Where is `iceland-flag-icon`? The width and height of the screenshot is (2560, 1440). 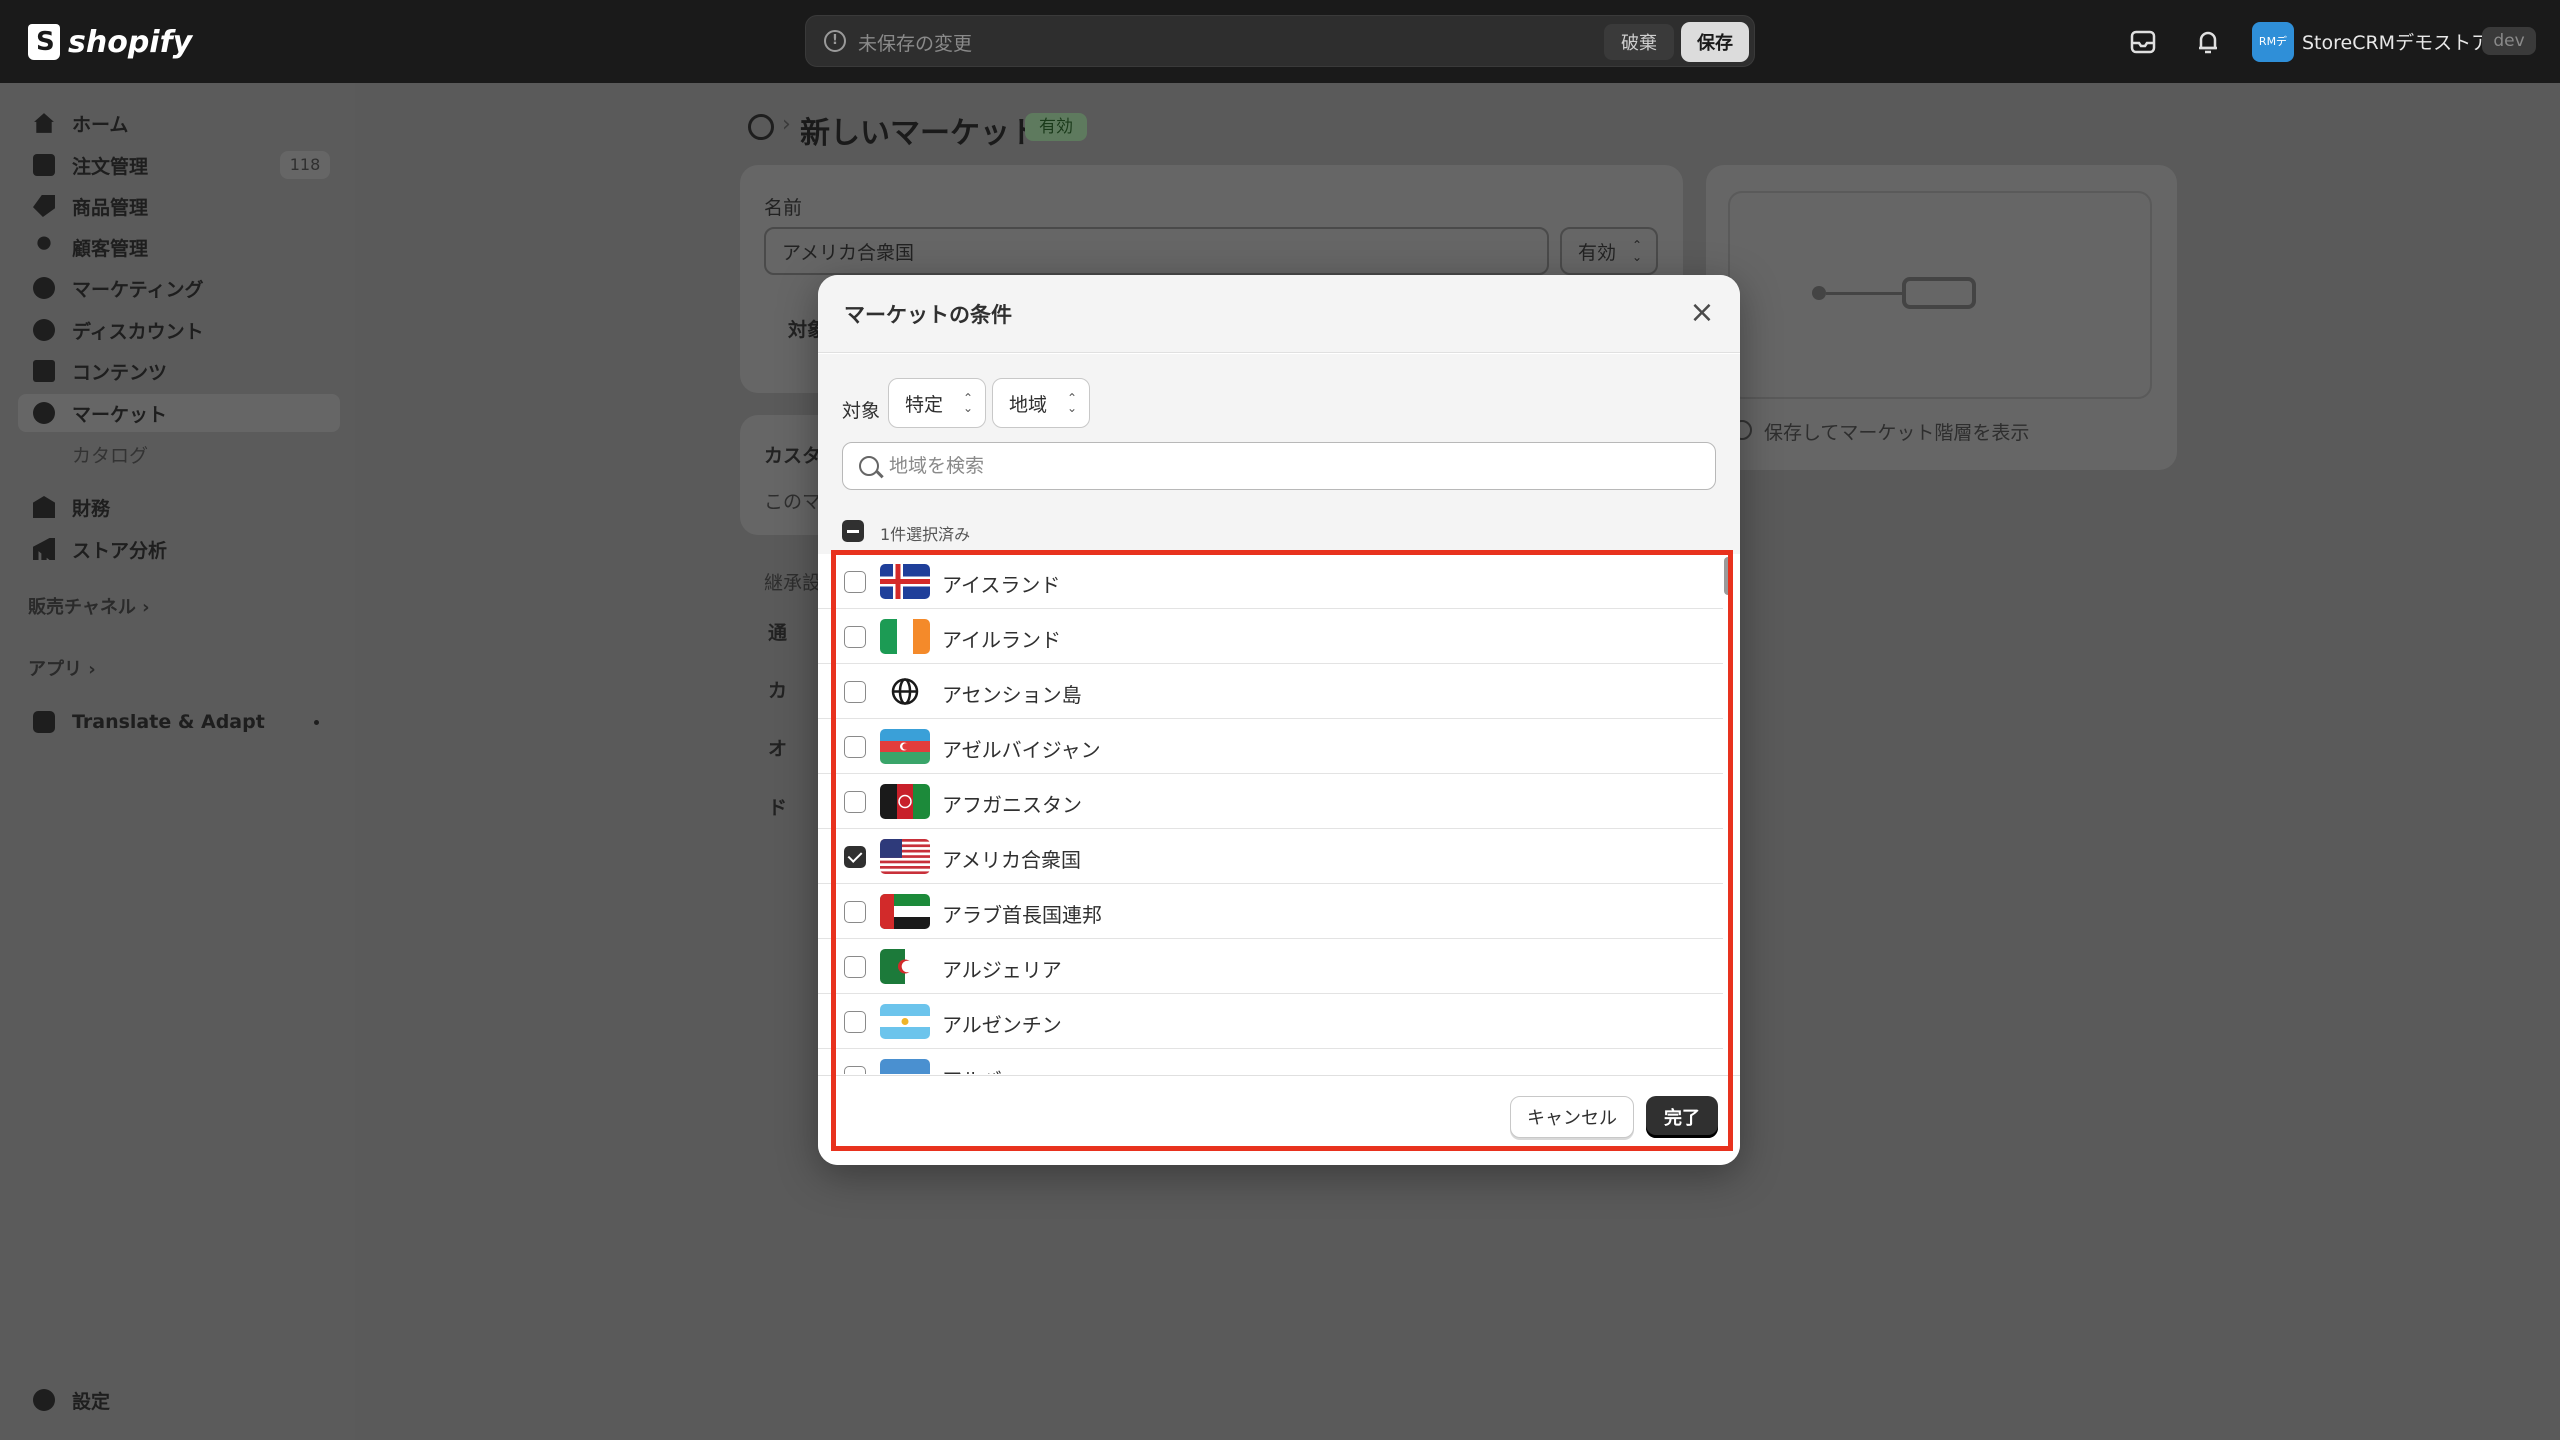
iceland-flag-icon is located at coordinates (905, 581).